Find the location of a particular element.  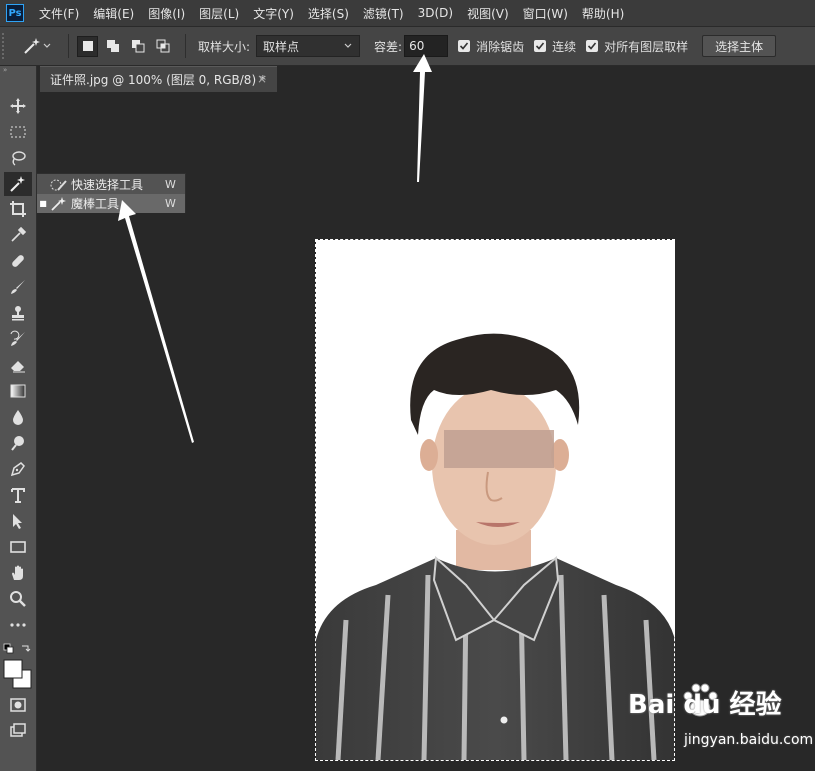

pen-icon is located at coordinates (17, 469).